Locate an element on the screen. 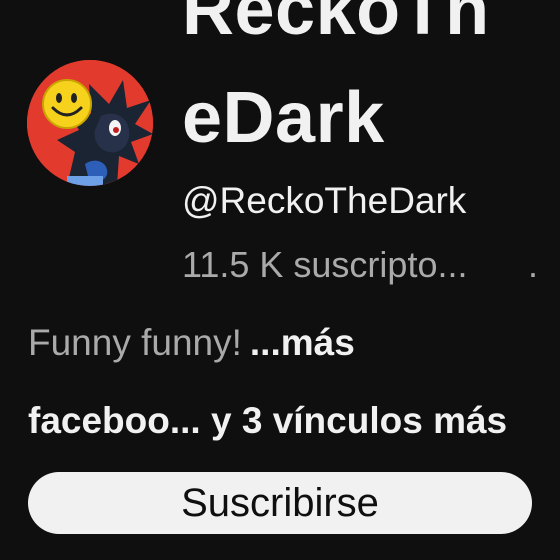  channel-links: faceboo... y 3 vínculos más is located at coordinates (267, 421).